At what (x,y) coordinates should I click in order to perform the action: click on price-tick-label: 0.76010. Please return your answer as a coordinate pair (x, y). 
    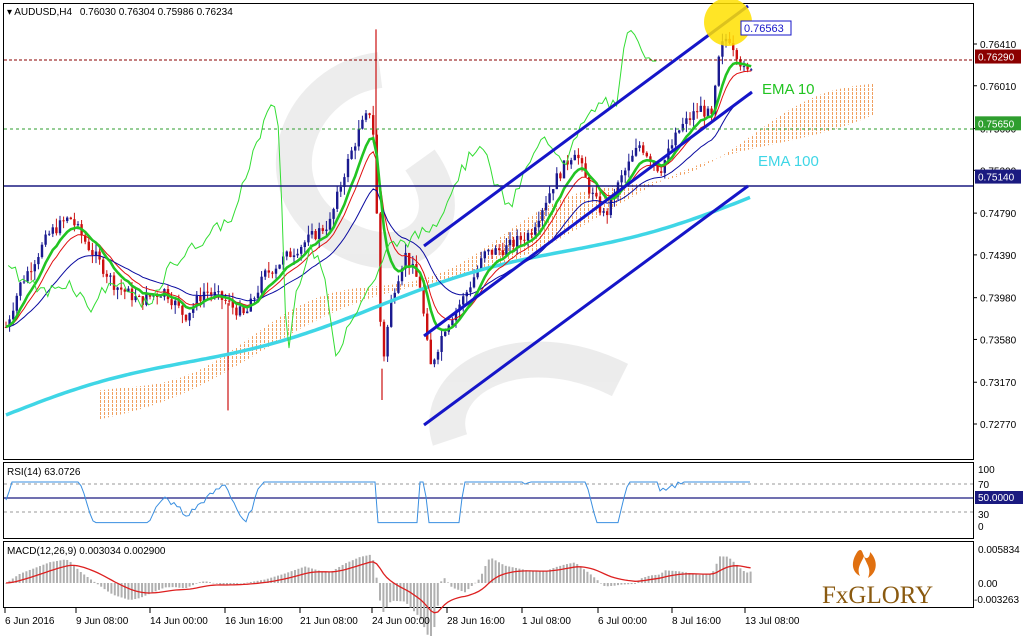
    Looking at the image, I should click on (998, 87).